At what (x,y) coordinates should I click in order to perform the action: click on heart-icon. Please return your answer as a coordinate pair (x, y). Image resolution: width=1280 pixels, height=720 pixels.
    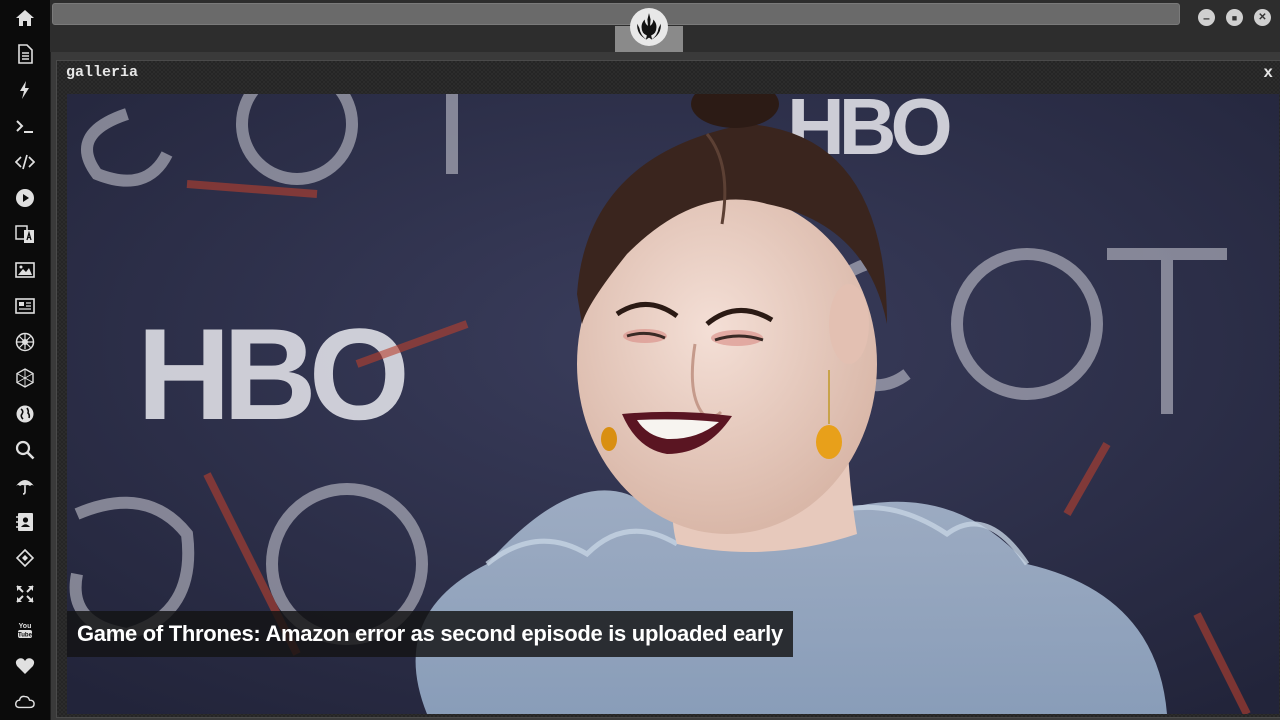
    Looking at the image, I should click on (25, 666).